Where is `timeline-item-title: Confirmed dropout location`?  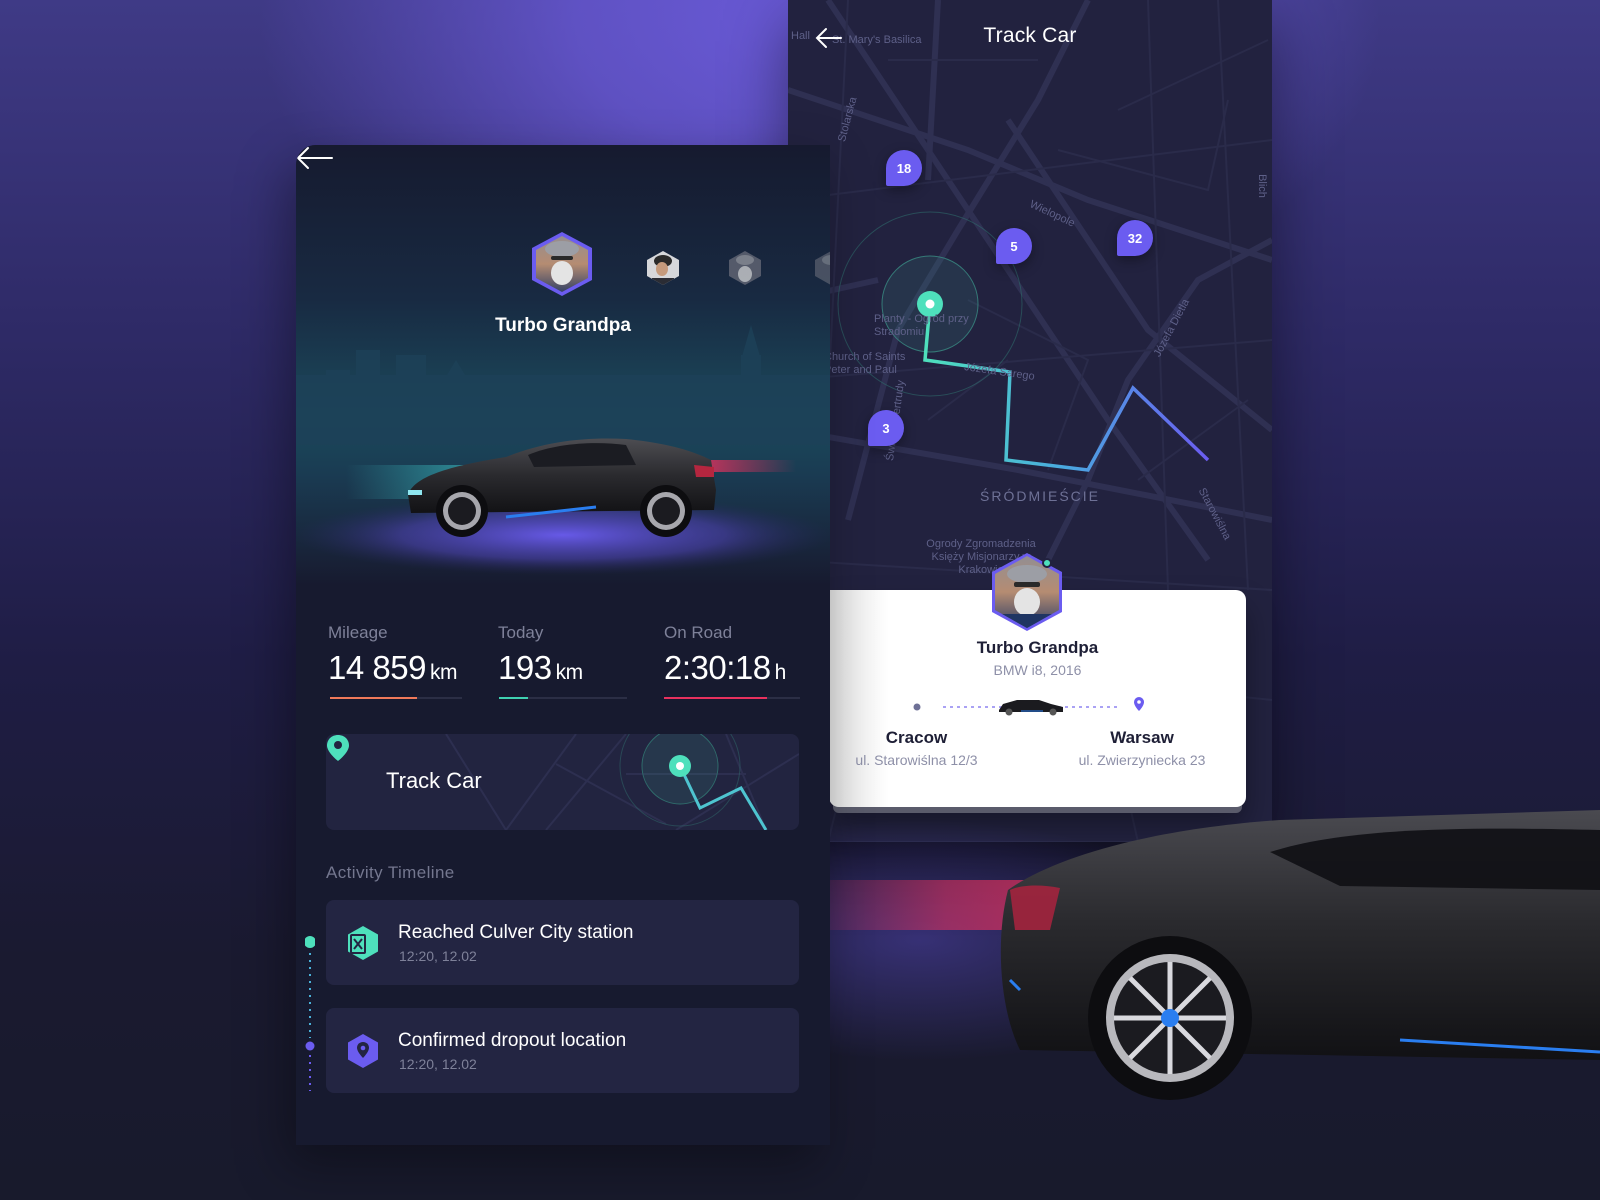 timeline-item-title: Confirmed dropout location is located at coordinates (512, 1040).